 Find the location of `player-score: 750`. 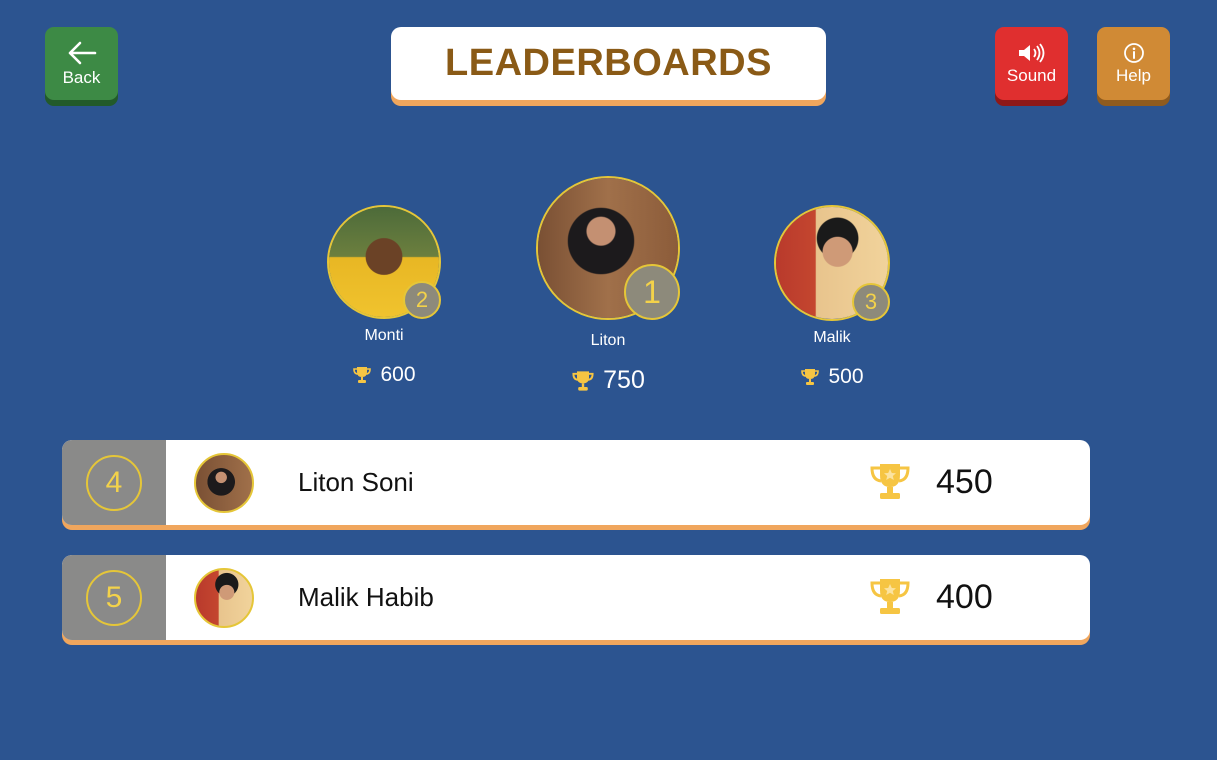

player-score: 750 is located at coordinates (608, 380).